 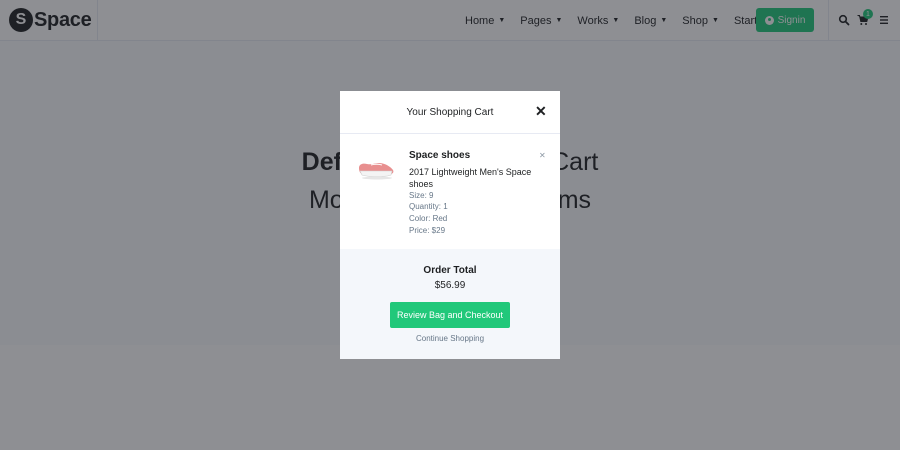 I want to click on item-description: 2017 Lightweight Men's Space shoes, so click(x=470, y=178).